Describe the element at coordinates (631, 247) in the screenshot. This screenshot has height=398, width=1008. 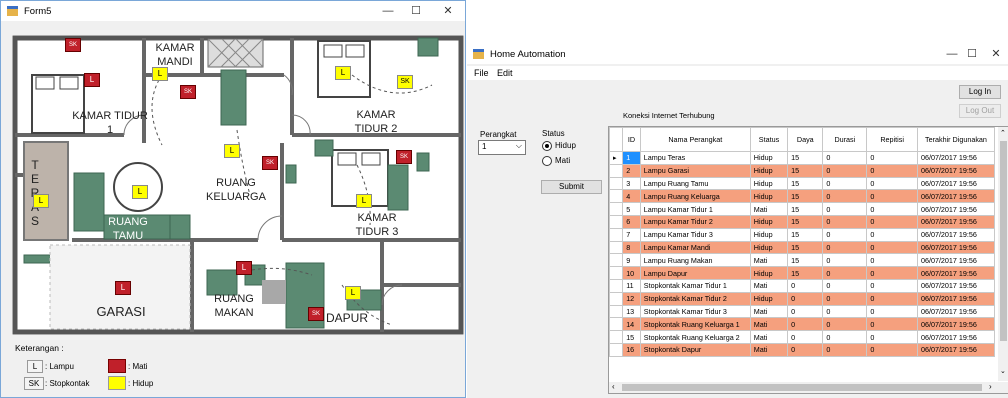
I see `table-cell: 8` at that location.